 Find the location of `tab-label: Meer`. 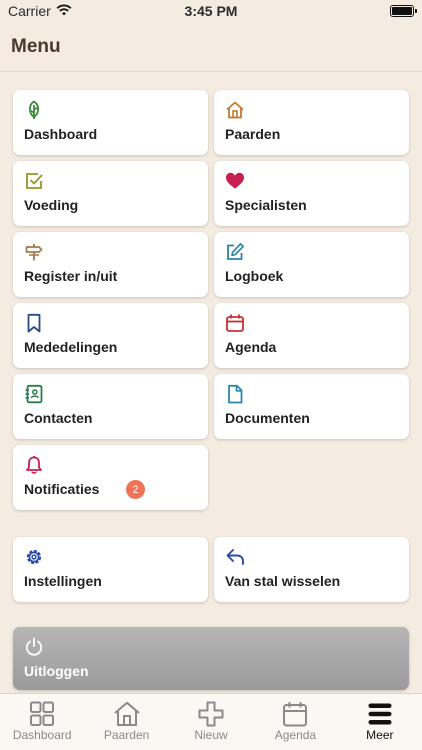

tab-label: Meer is located at coordinates (380, 735).